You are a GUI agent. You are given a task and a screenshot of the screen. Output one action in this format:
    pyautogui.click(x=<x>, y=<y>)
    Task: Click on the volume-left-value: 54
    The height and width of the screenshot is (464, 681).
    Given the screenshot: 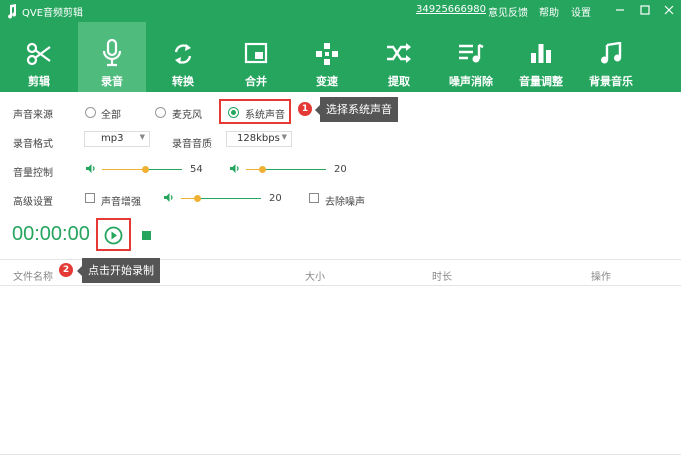 What is the action you would take?
    pyautogui.click(x=196, y=169)
    